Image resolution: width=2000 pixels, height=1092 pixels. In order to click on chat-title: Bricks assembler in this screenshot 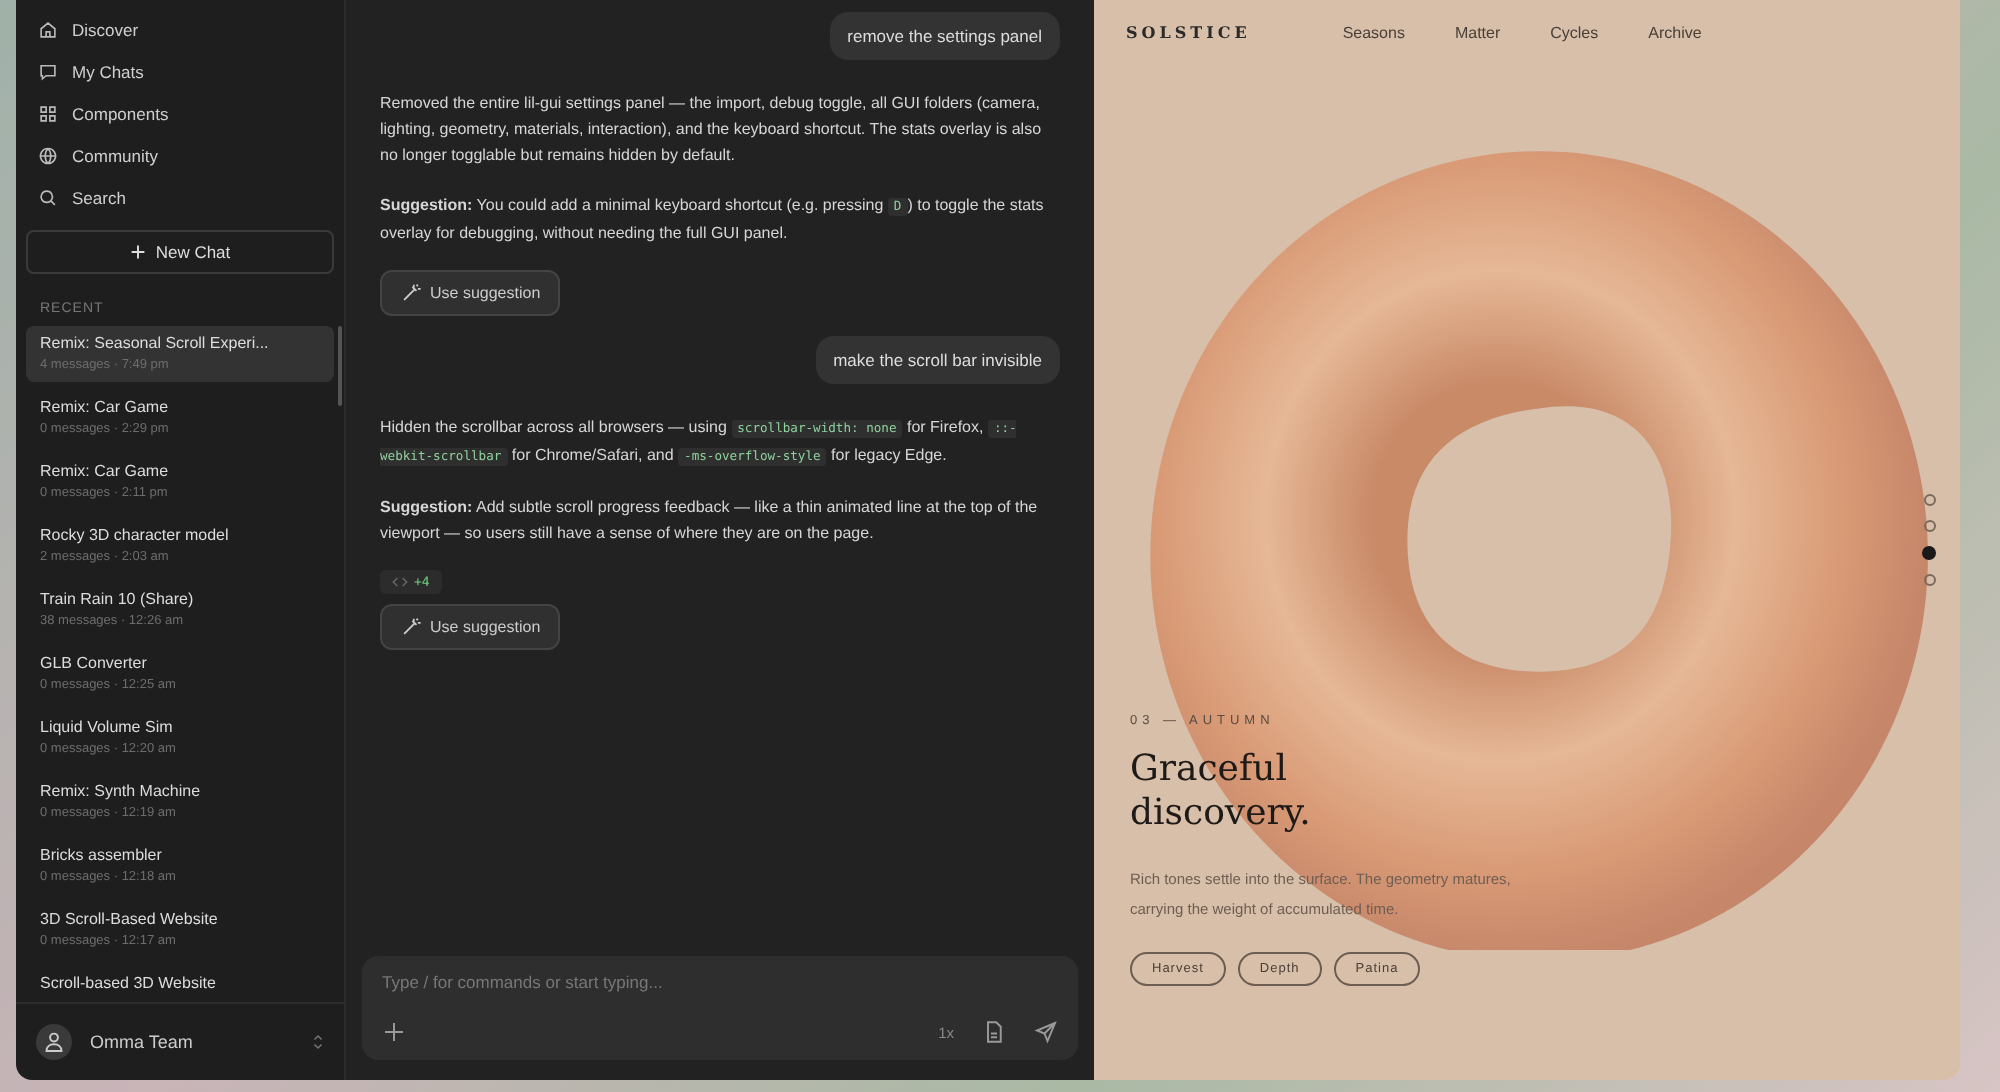, I will do `click(102, 855)`.